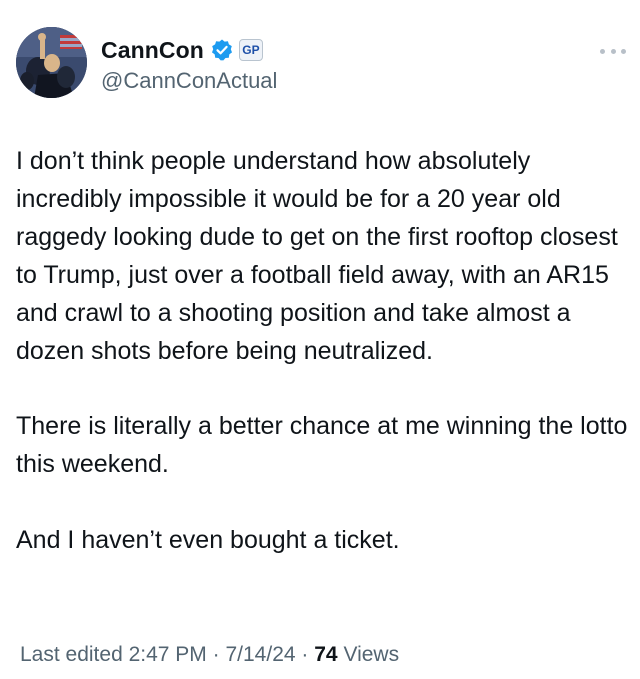  I want to click on affiliate-badge: GP, so click(250, 50).